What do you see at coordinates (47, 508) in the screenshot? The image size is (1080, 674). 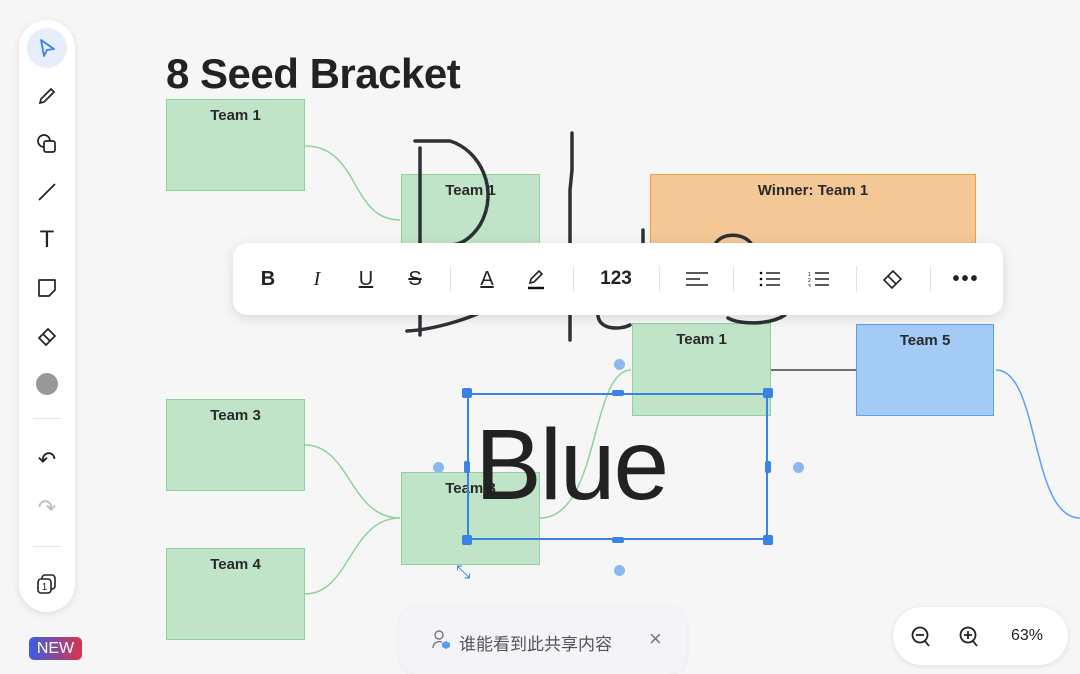 I see `redo-icon: ↷` at bounding box center [47, 508].